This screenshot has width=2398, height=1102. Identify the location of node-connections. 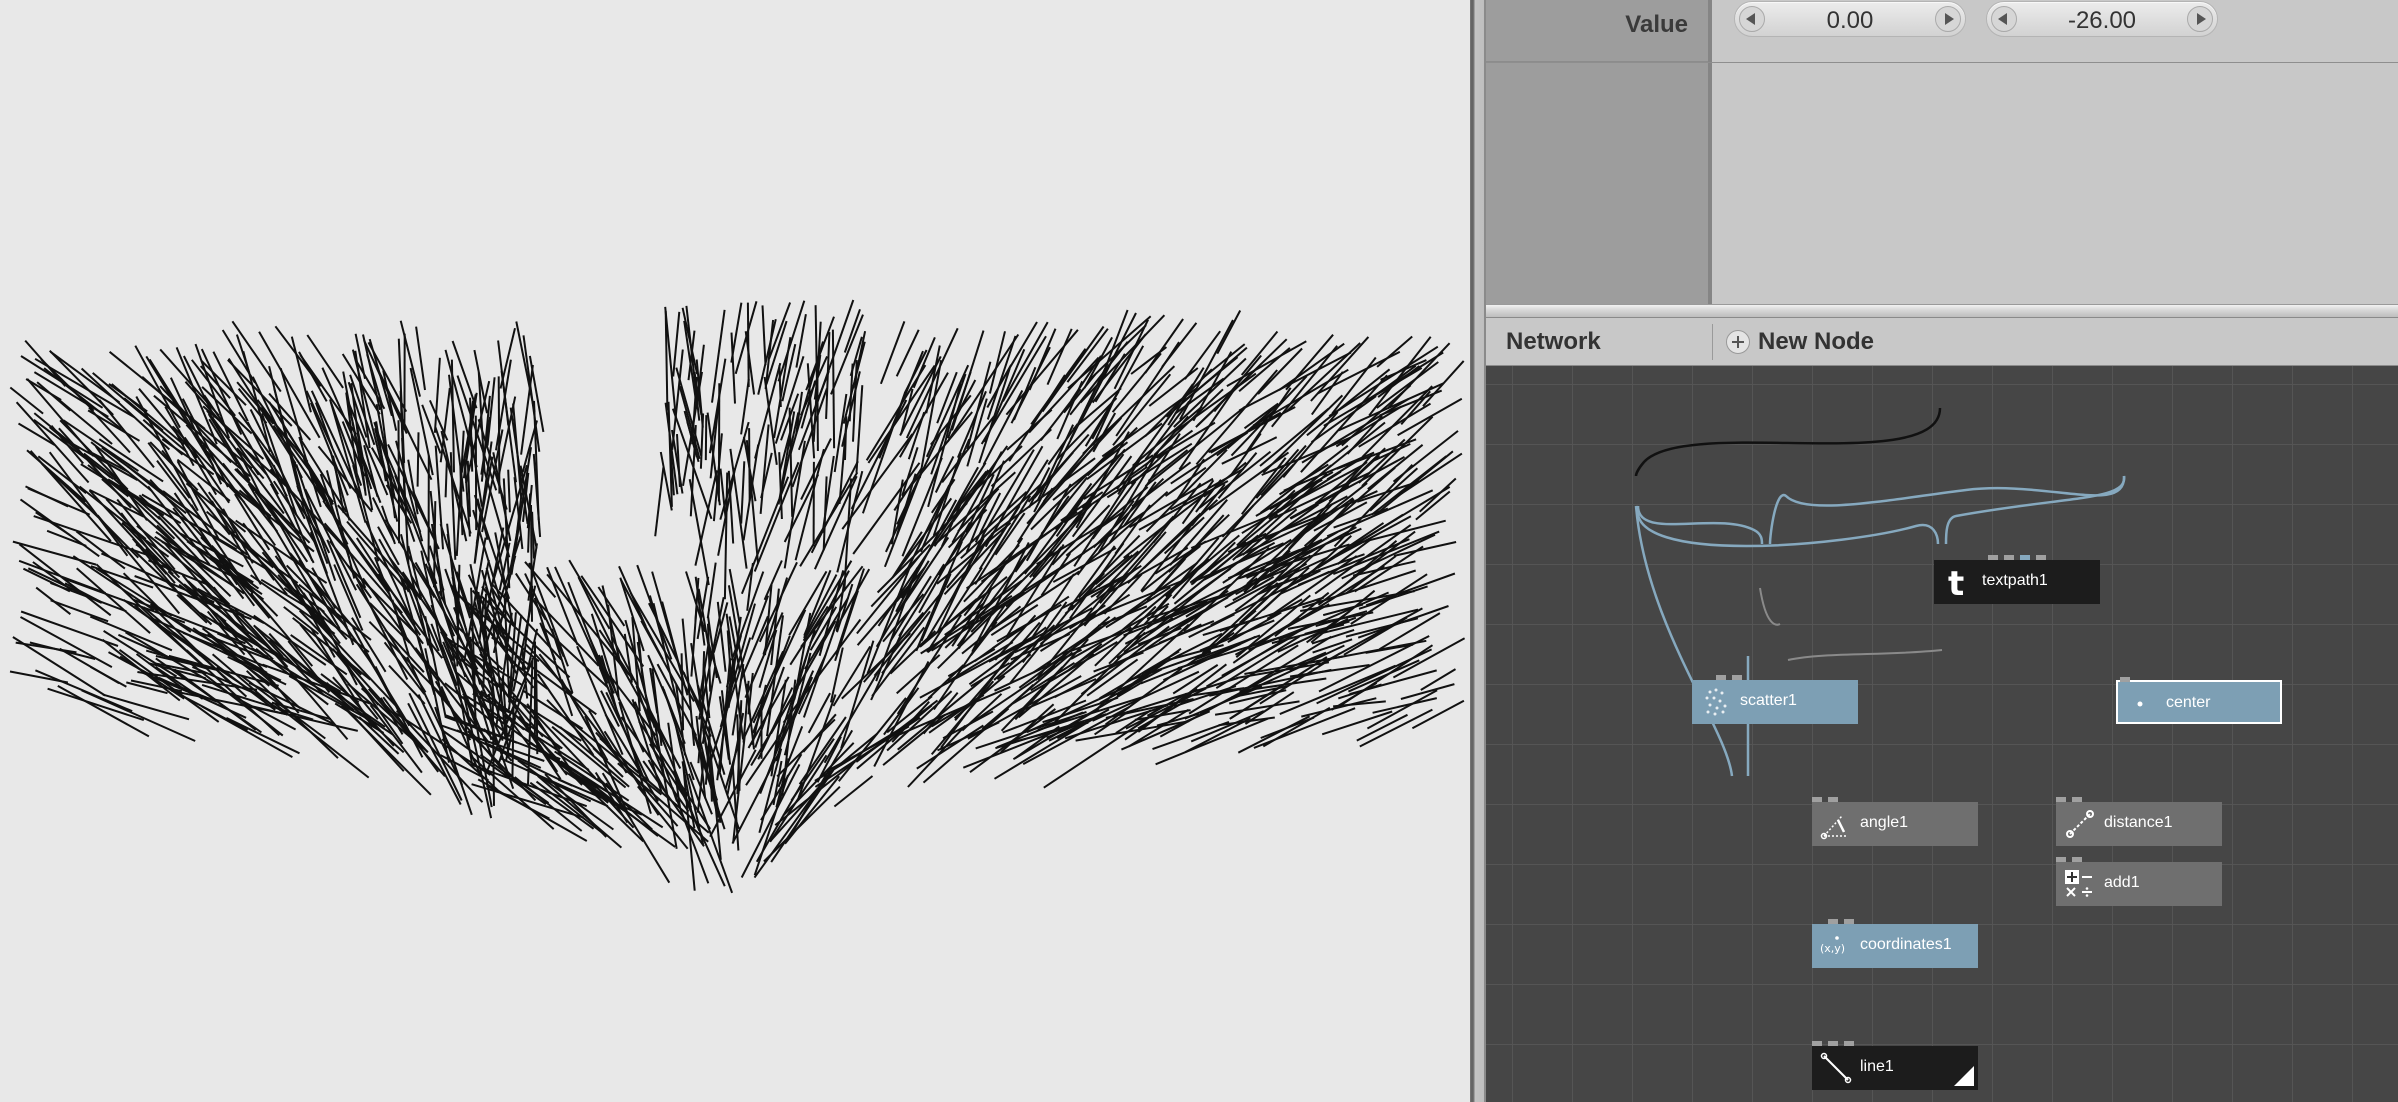
(1880, 592).